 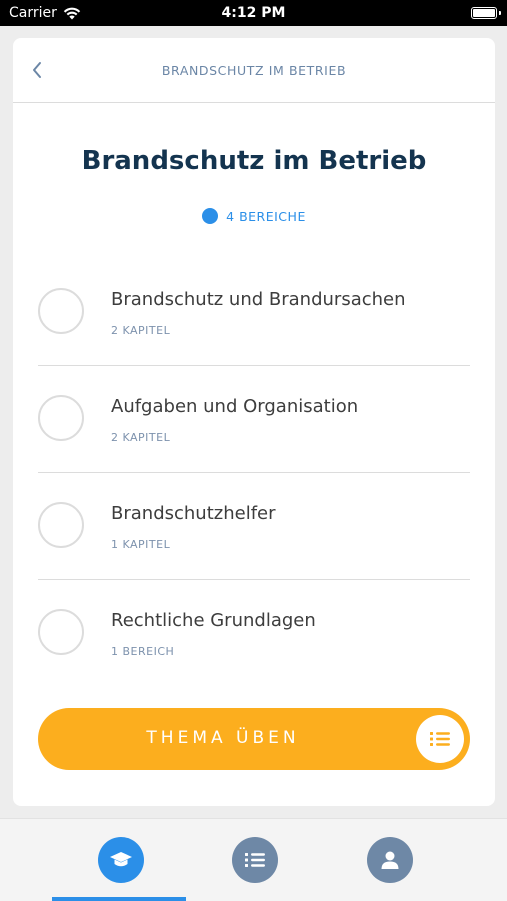 I want to click on list-item-title: Rechtliche Grundlagen, so click(x=213, y=620).